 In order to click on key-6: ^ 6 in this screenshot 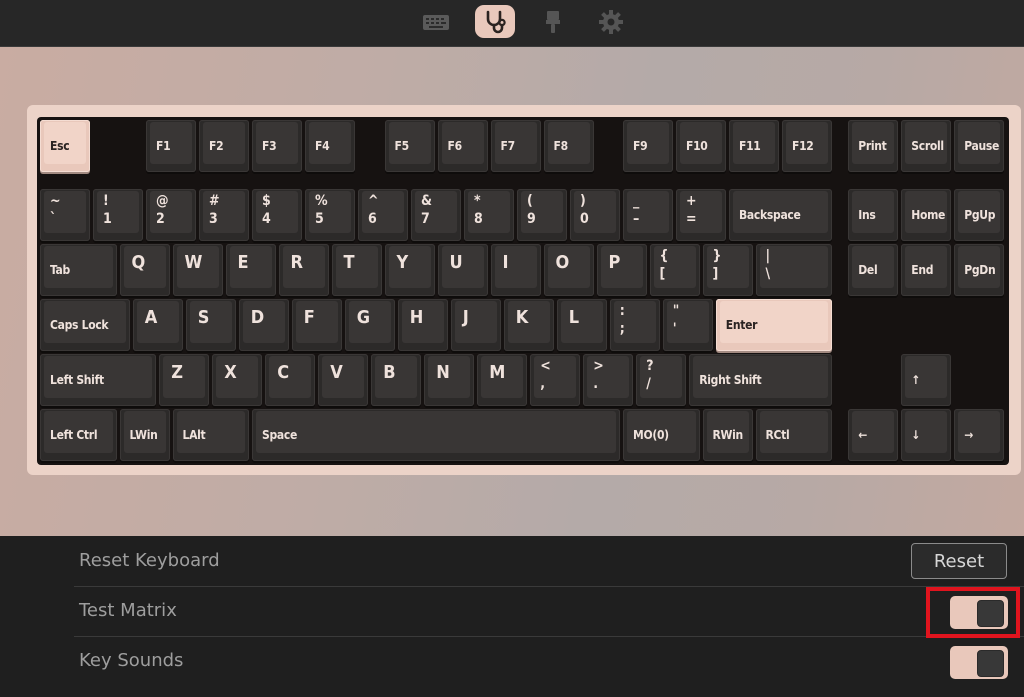, I will do `click(383, 215)`.